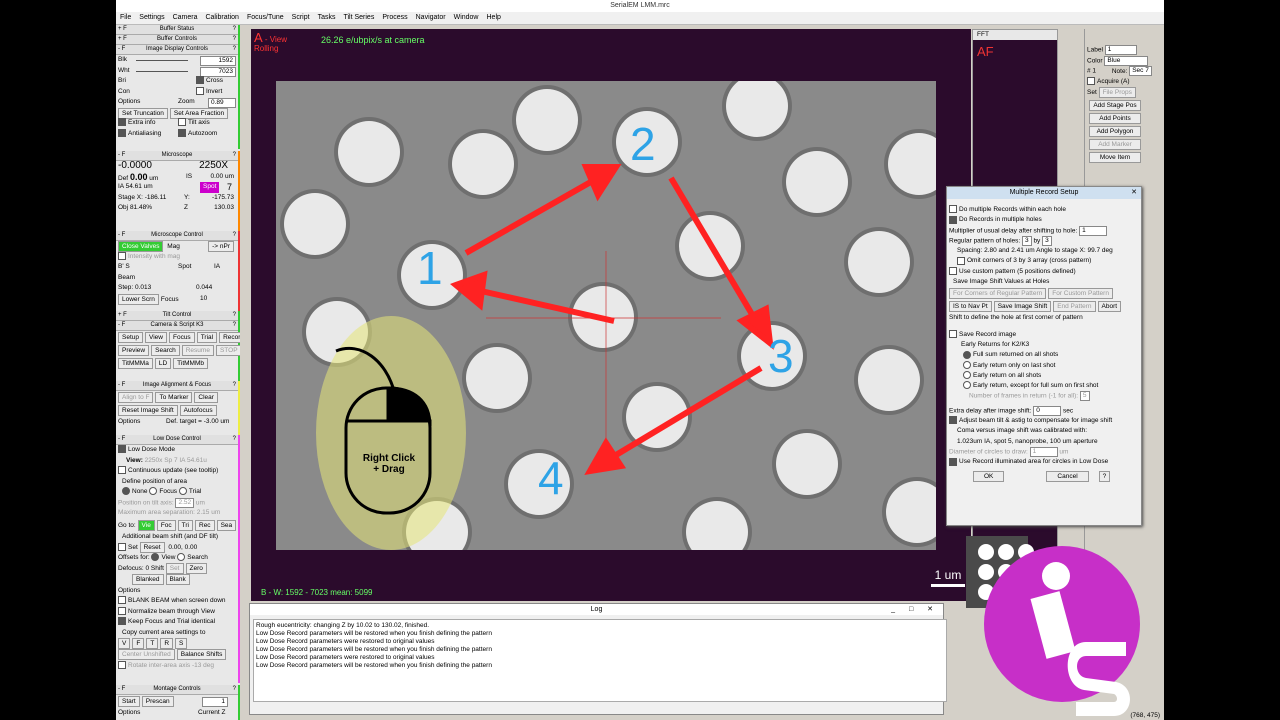  Describe the element at coordinates (1115, 131) in the screenshot. I see `add-polygon-button: Add Polygon` at that location.